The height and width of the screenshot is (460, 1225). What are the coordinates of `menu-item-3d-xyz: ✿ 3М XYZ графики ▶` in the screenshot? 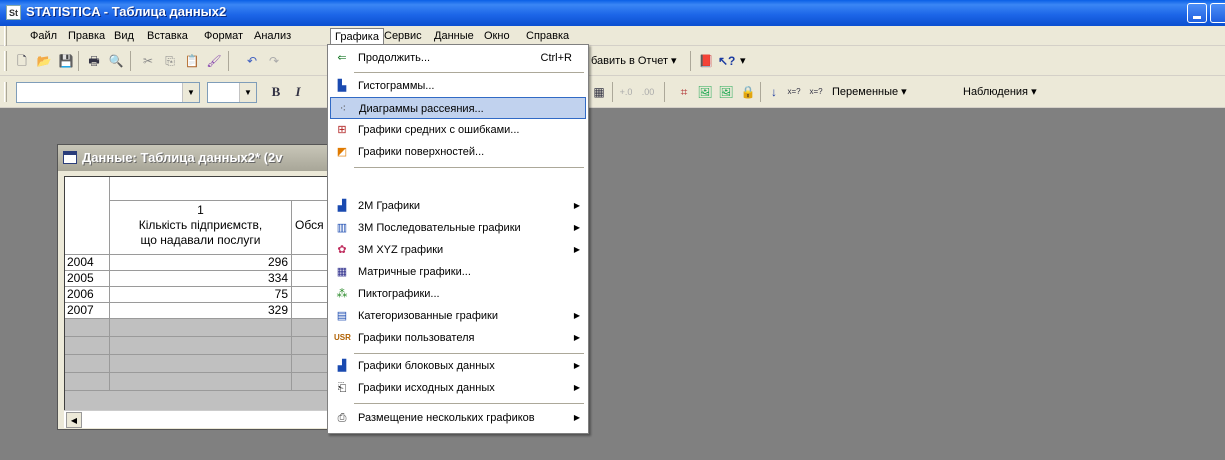 It's located at (458, 250).